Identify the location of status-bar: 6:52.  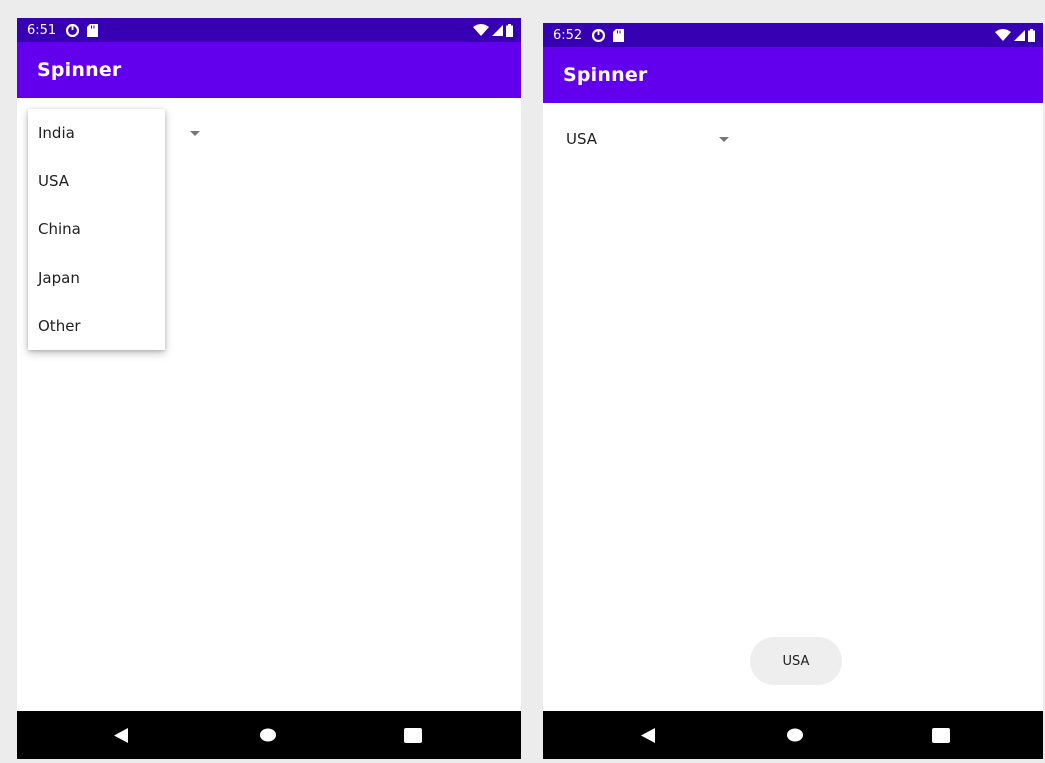
(793, 35).